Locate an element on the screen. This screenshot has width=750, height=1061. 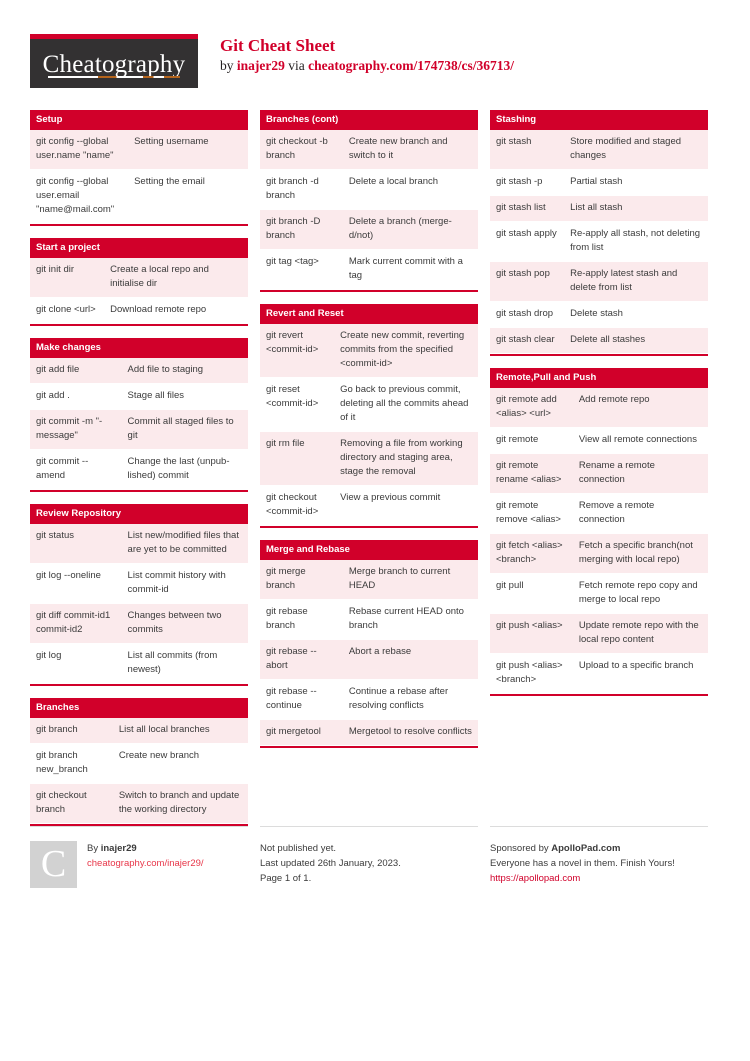
table-title: Setup is located at coordinates (139, 120).